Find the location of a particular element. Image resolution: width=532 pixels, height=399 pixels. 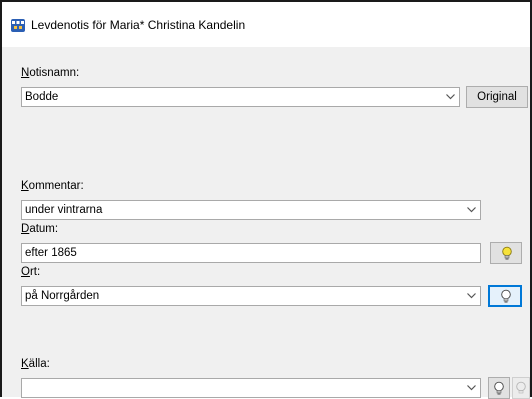

disabled-lightbulb-icon is located at coordinates (521, 387).